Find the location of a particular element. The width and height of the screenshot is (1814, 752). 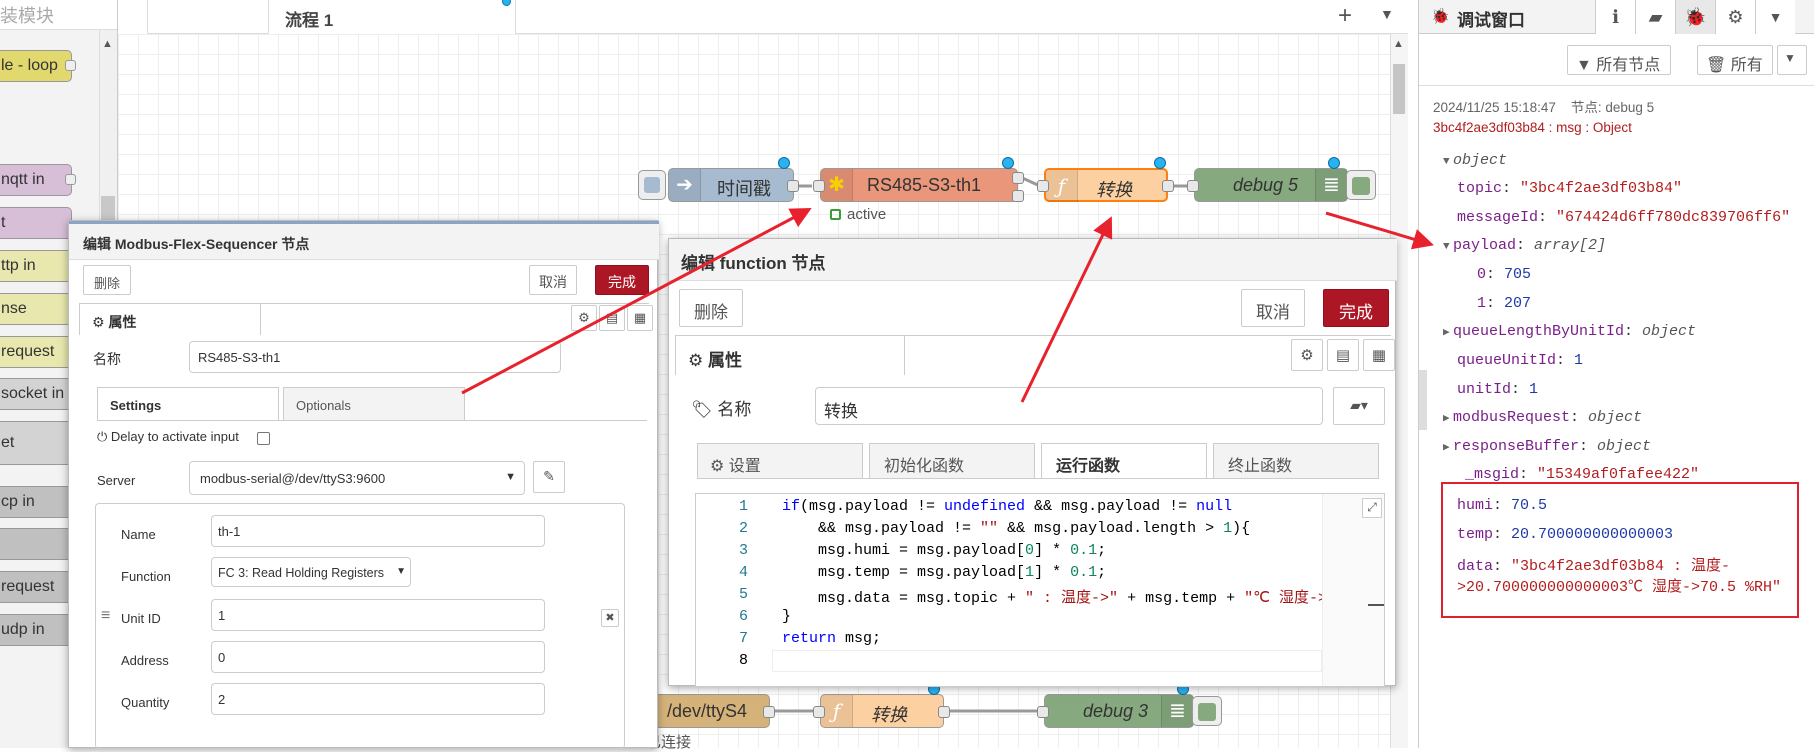

book-icon: ▰▾ is located at coordinates (1359, 406).